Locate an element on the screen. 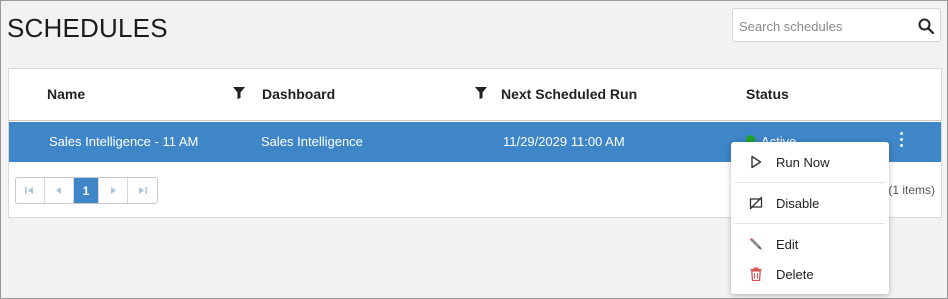  menu-item-disable: Disable is located at coordinates (810, 204).